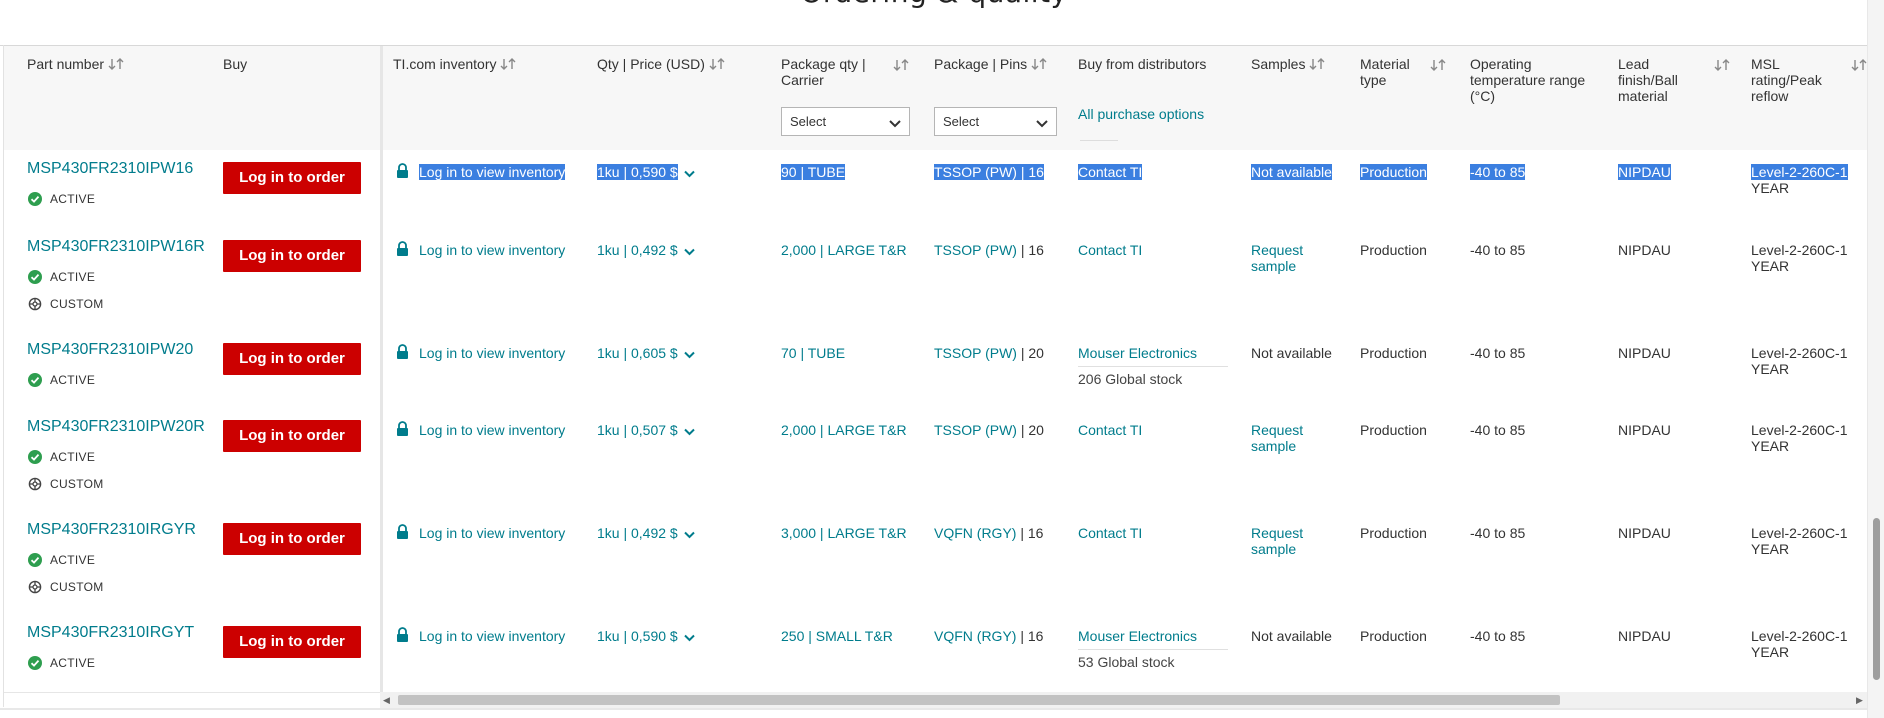 The image size is (1884, 718). Describe the element at coordinates (35, 588) in the screenshot. I see `gear-icon` at that location.